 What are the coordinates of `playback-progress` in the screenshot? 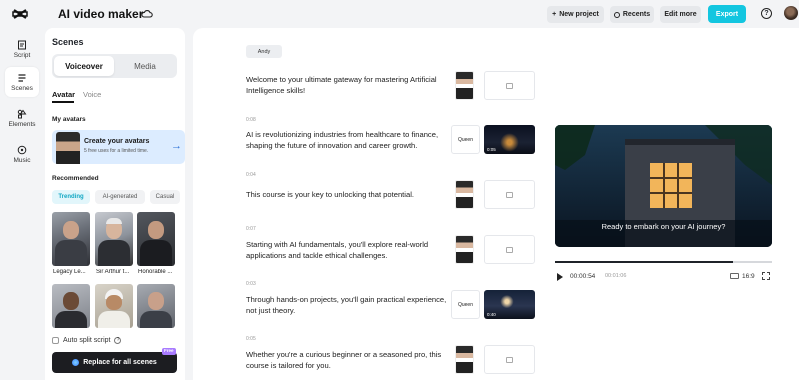 It's located at (663, 262).